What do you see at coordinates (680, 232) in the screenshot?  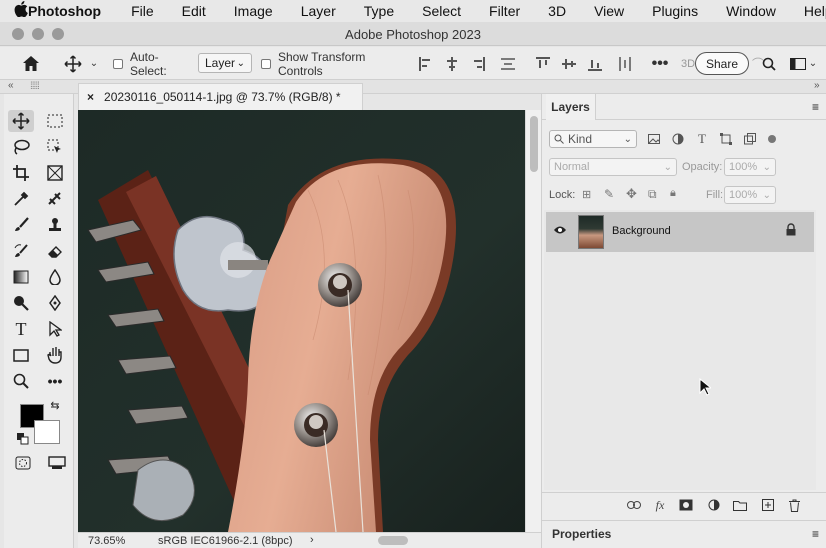 I see `layer-row-background: Background` at bounding box center [680, 232].